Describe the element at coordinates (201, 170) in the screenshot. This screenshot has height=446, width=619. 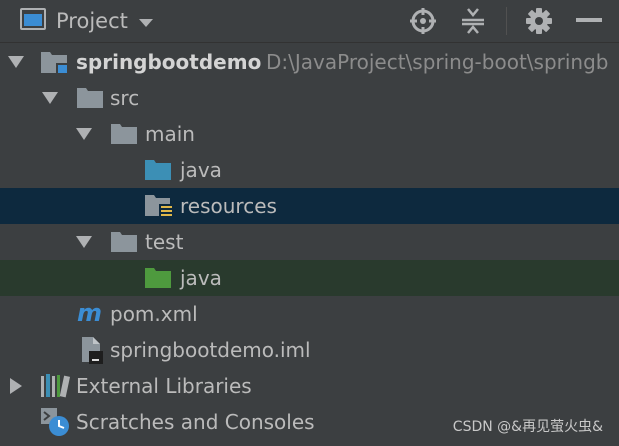
I see `main-java-label: java` at that location.